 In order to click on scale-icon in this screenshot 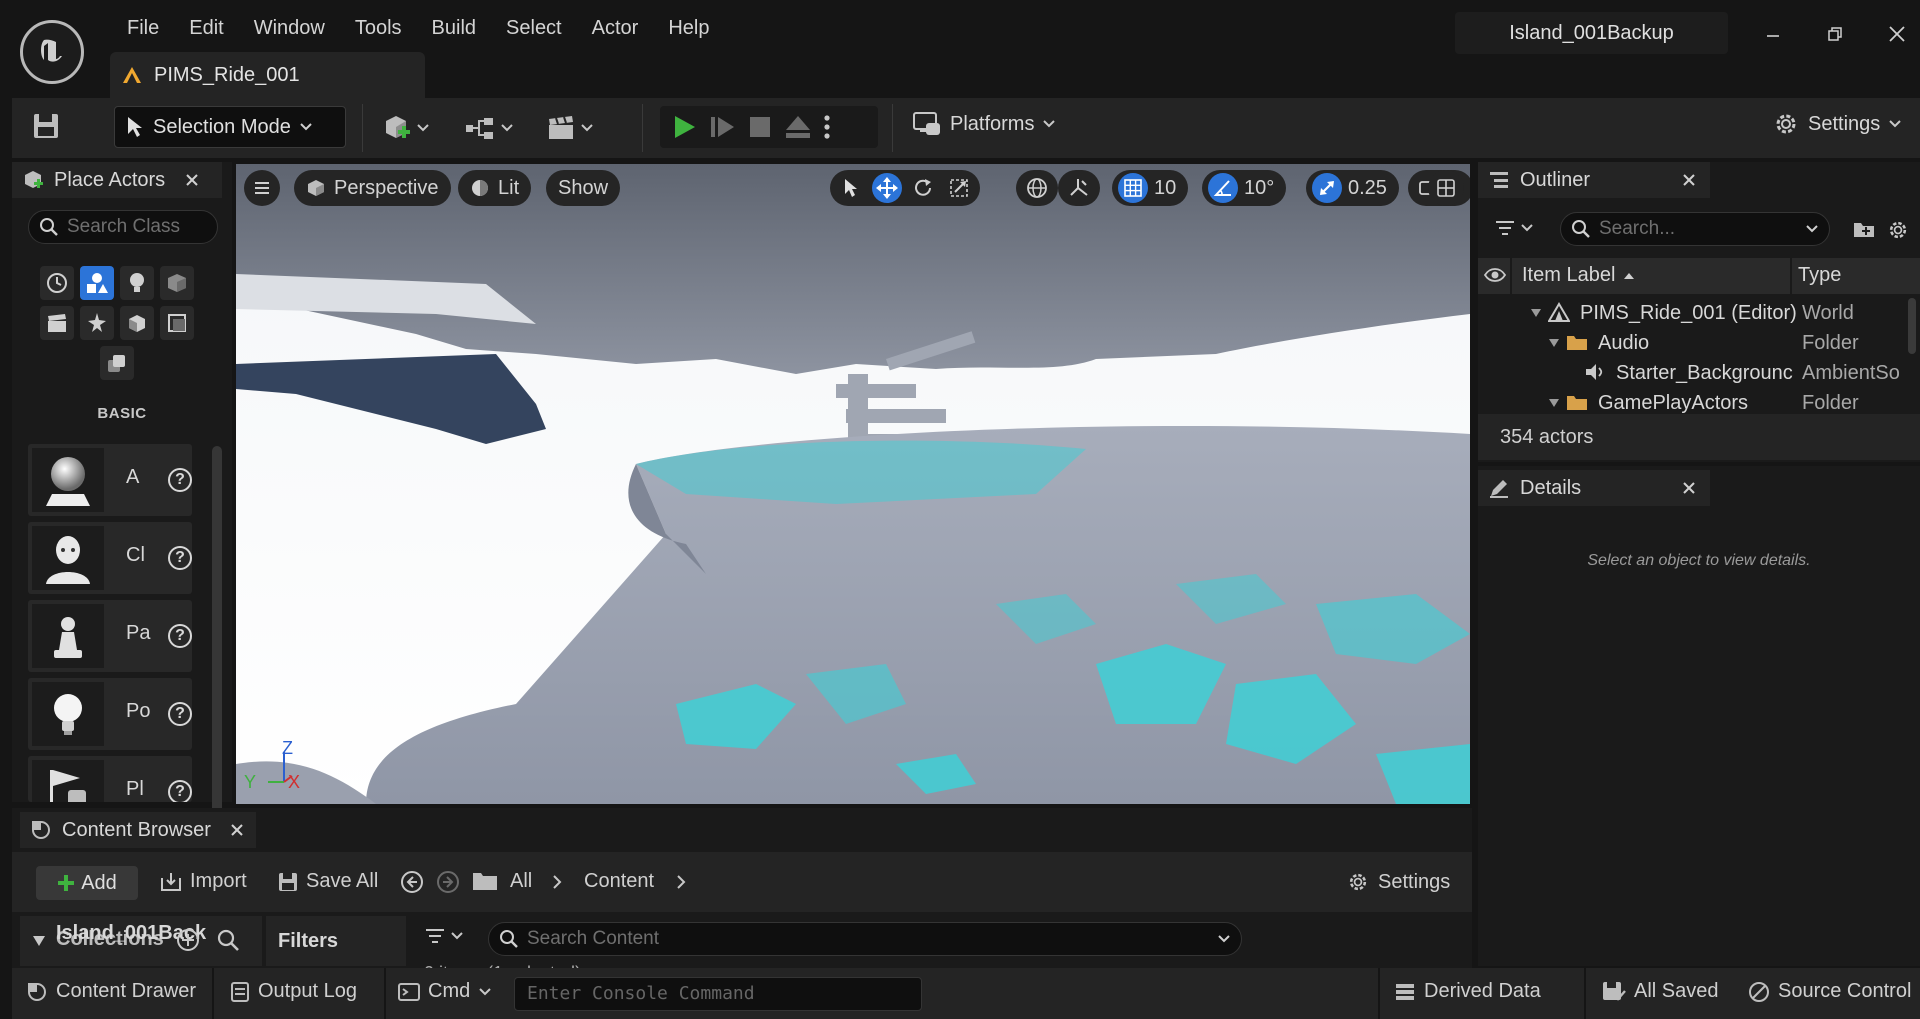, I will do `click(959, 188)`.